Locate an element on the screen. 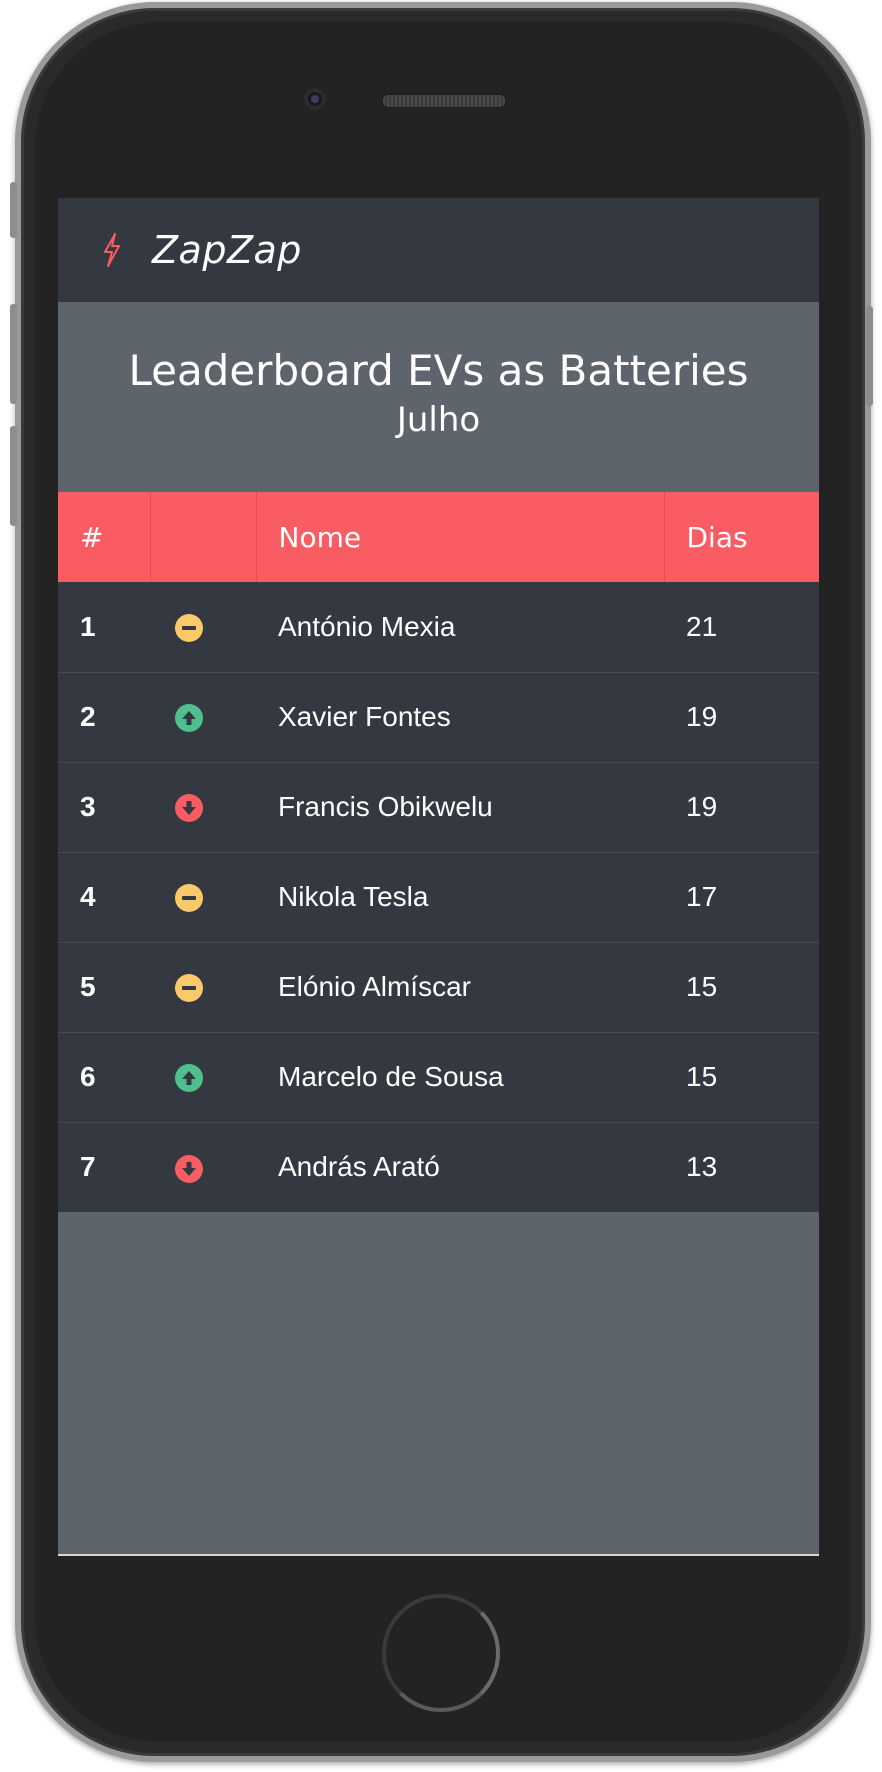  name-cell: Marcelo de Sousa is located at coordinates (391, 1076).